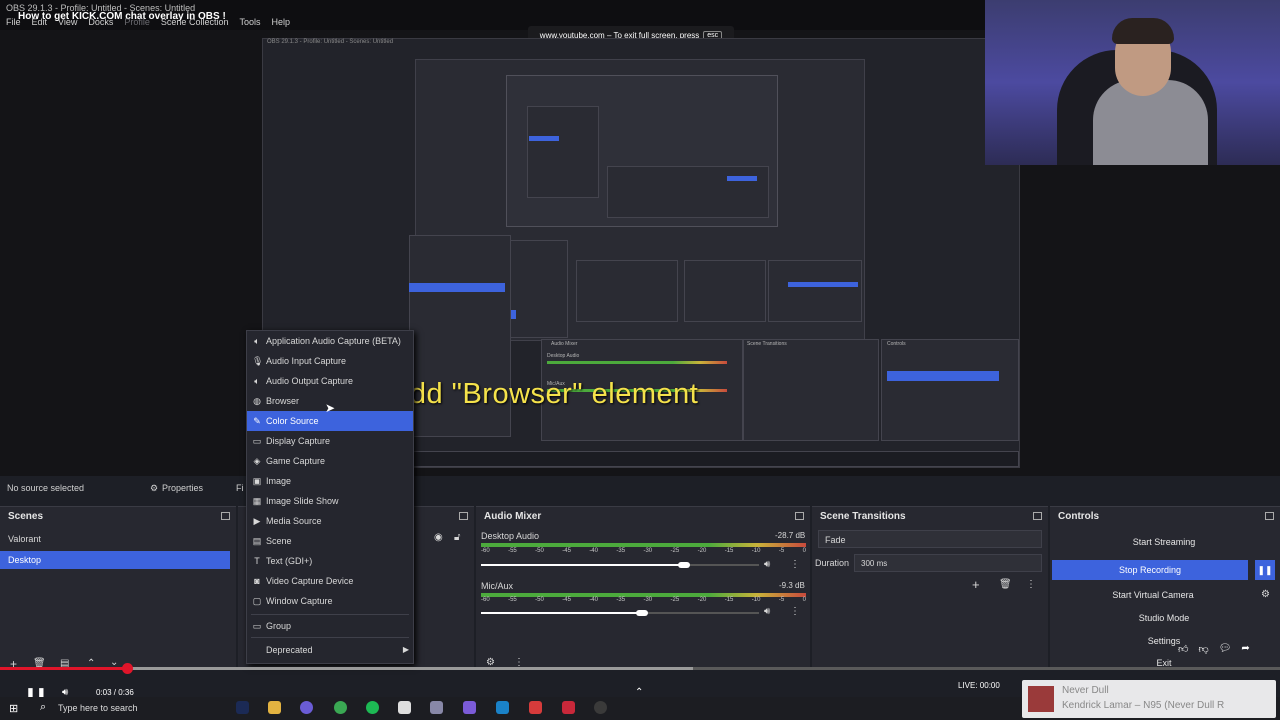 This screenshot has height=720, width=1280. I want to click on menu-item-text-gdi: T Text (GDI+), so click(330, 561).